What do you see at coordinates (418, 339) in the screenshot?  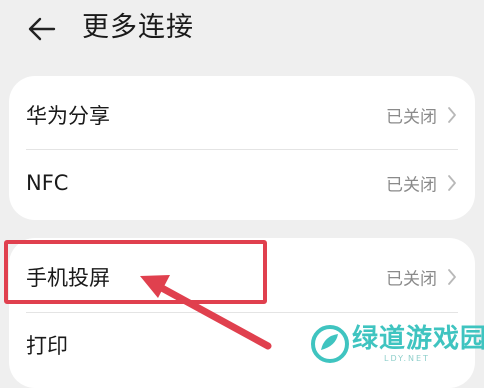 I see `watermark-text: 绿道游戏园` at bounding box center [418, 339].